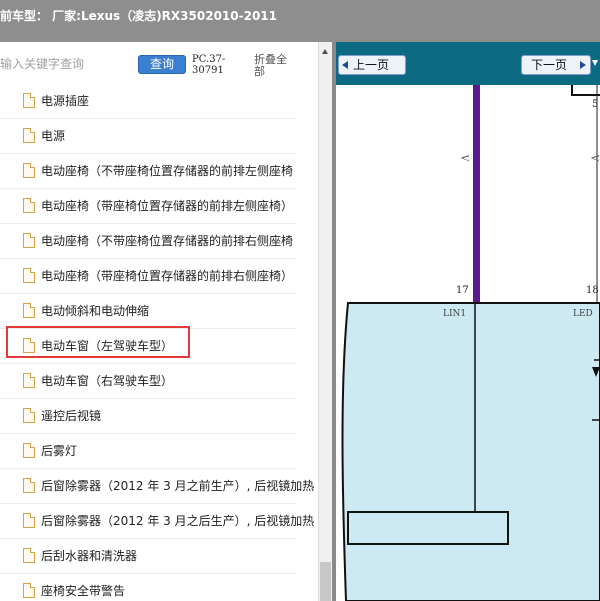  Describe the element at coordinates (65, 64) in the screenshot. I see `search-input` at that location.